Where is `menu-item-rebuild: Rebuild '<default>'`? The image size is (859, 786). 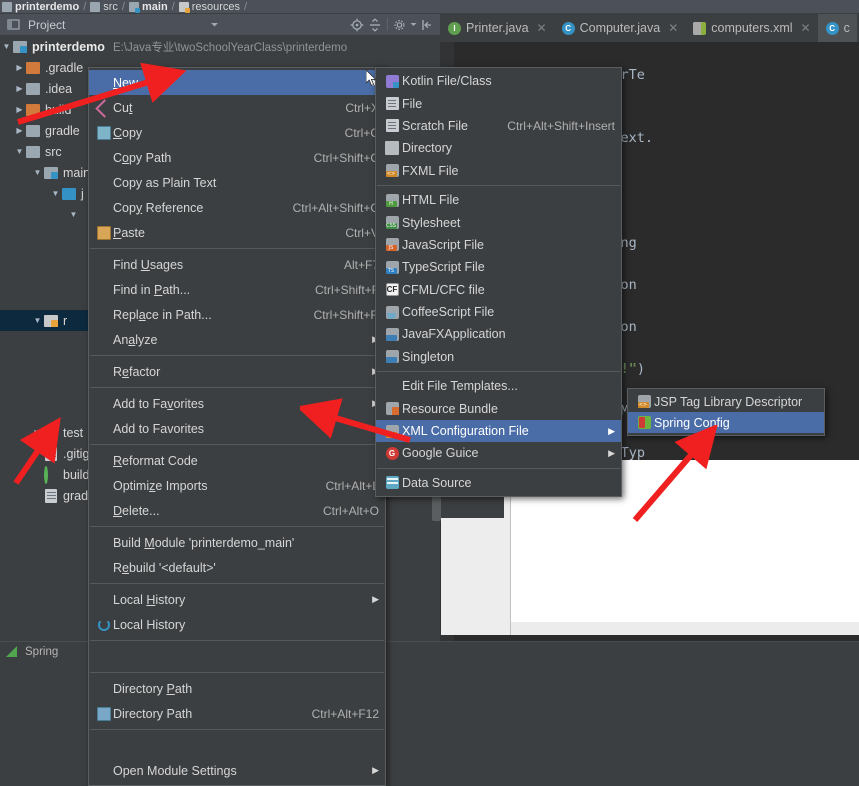
menu-item-rebuild: Rebuild '<default>' is located at coordinates (237, 567).